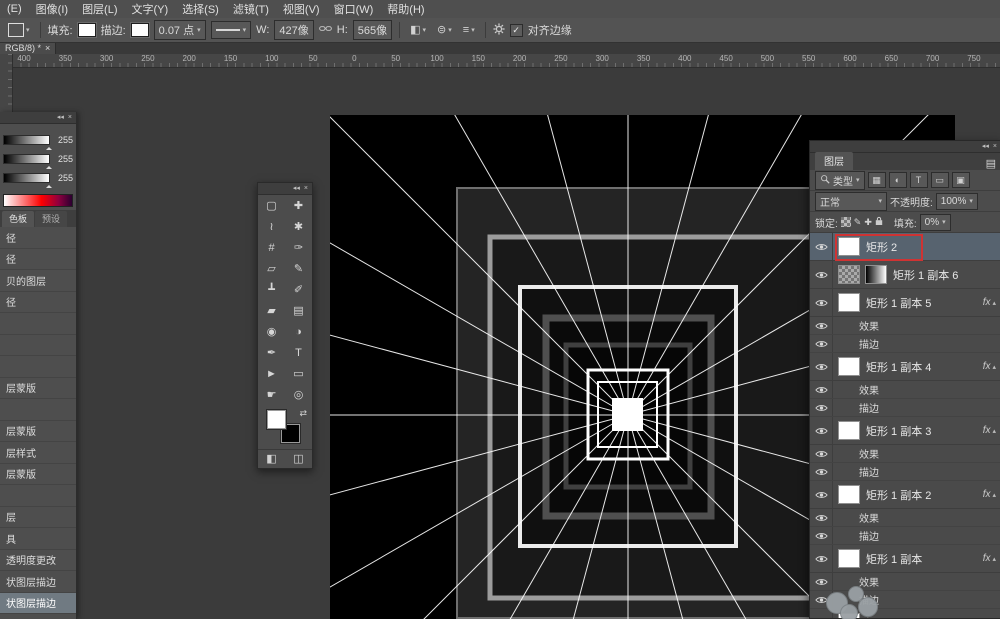 The height and width of the screenshot is (619, 1000). What do you see at coordinates (271, 459) in the screenshot?
I see `quick-mask-button: ◧` at bounding box center [271, 459].